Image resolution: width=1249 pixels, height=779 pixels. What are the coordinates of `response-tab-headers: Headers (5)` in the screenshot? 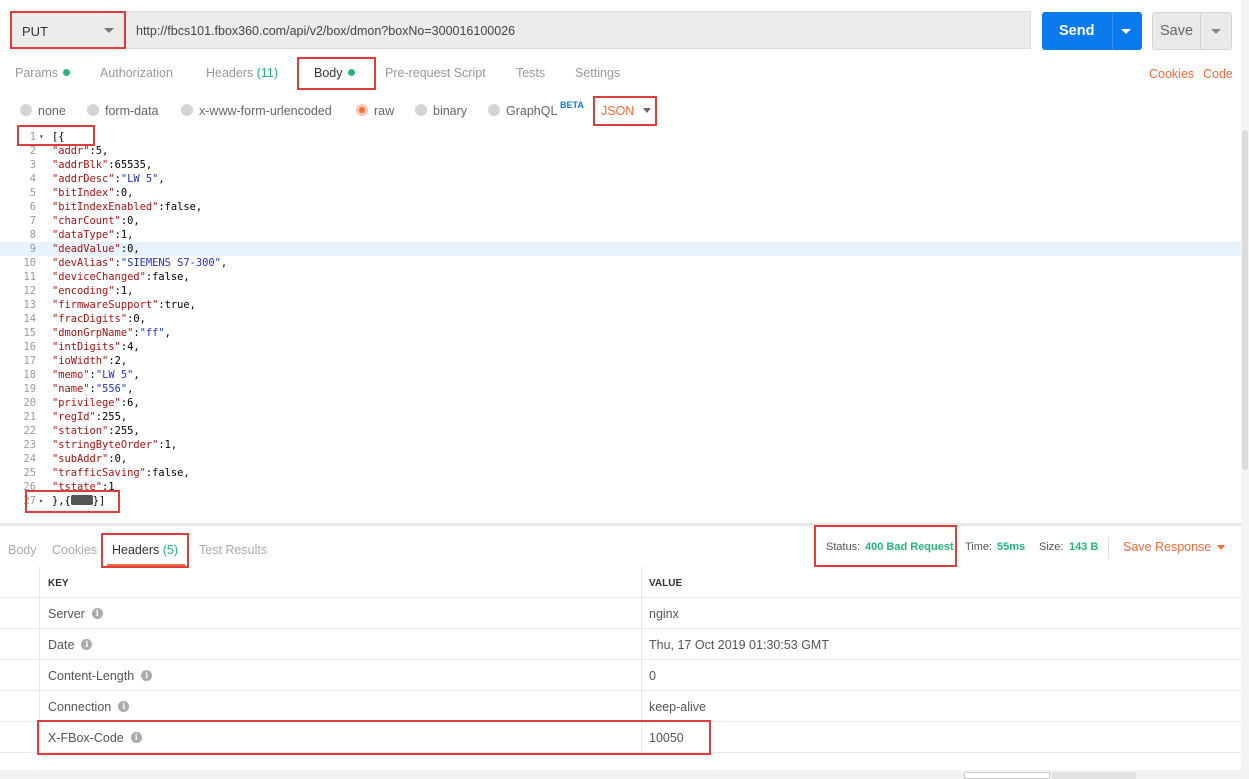 It's located at (145, 550).